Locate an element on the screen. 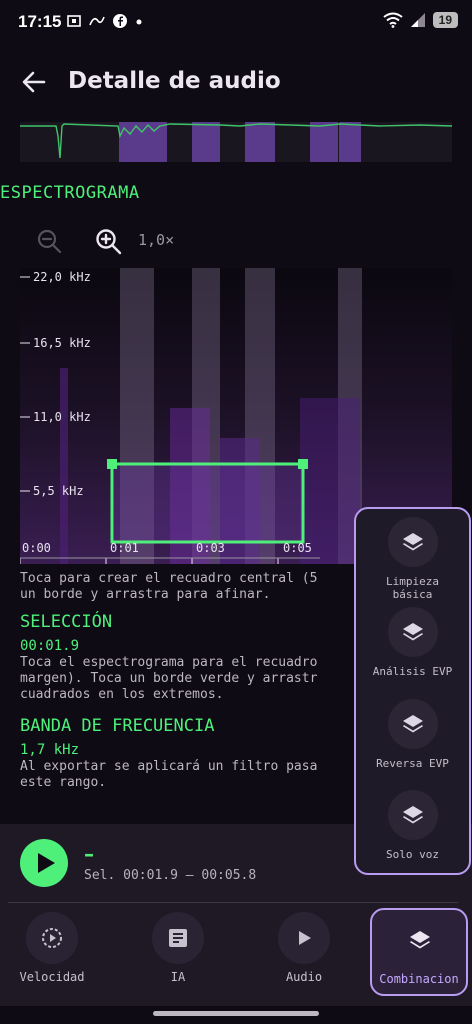 The image size is (472, 1024). zoom-in-icon is located at coordinates (108, 241).